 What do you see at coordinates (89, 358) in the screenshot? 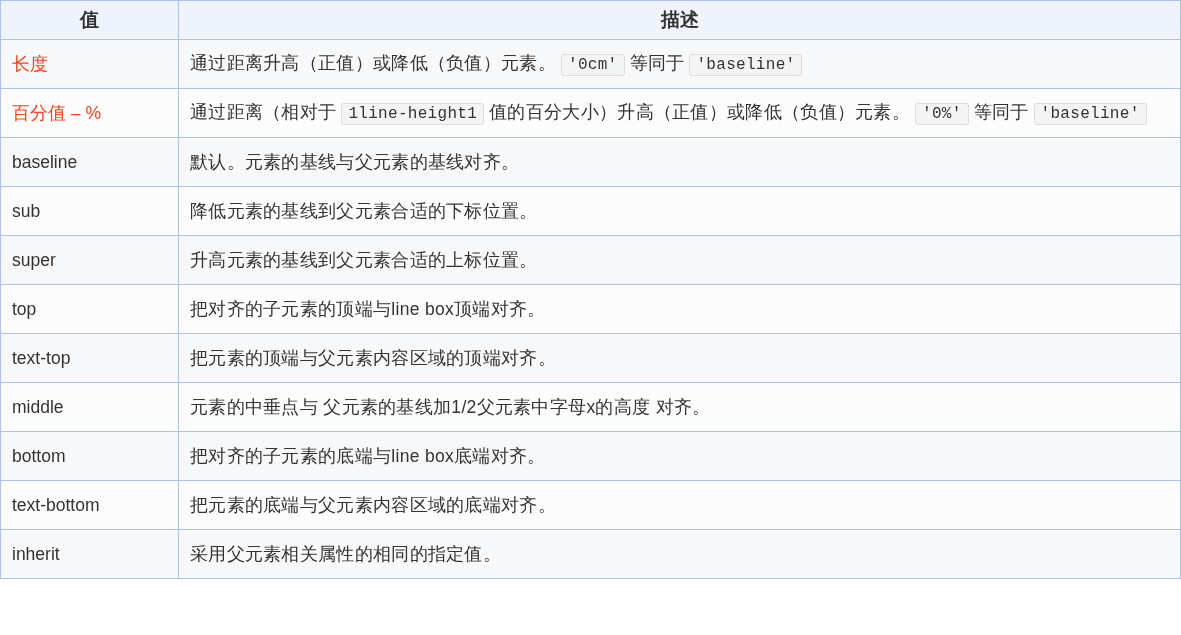
I see `value-cell: text-top` at bounding box center [89, 358].